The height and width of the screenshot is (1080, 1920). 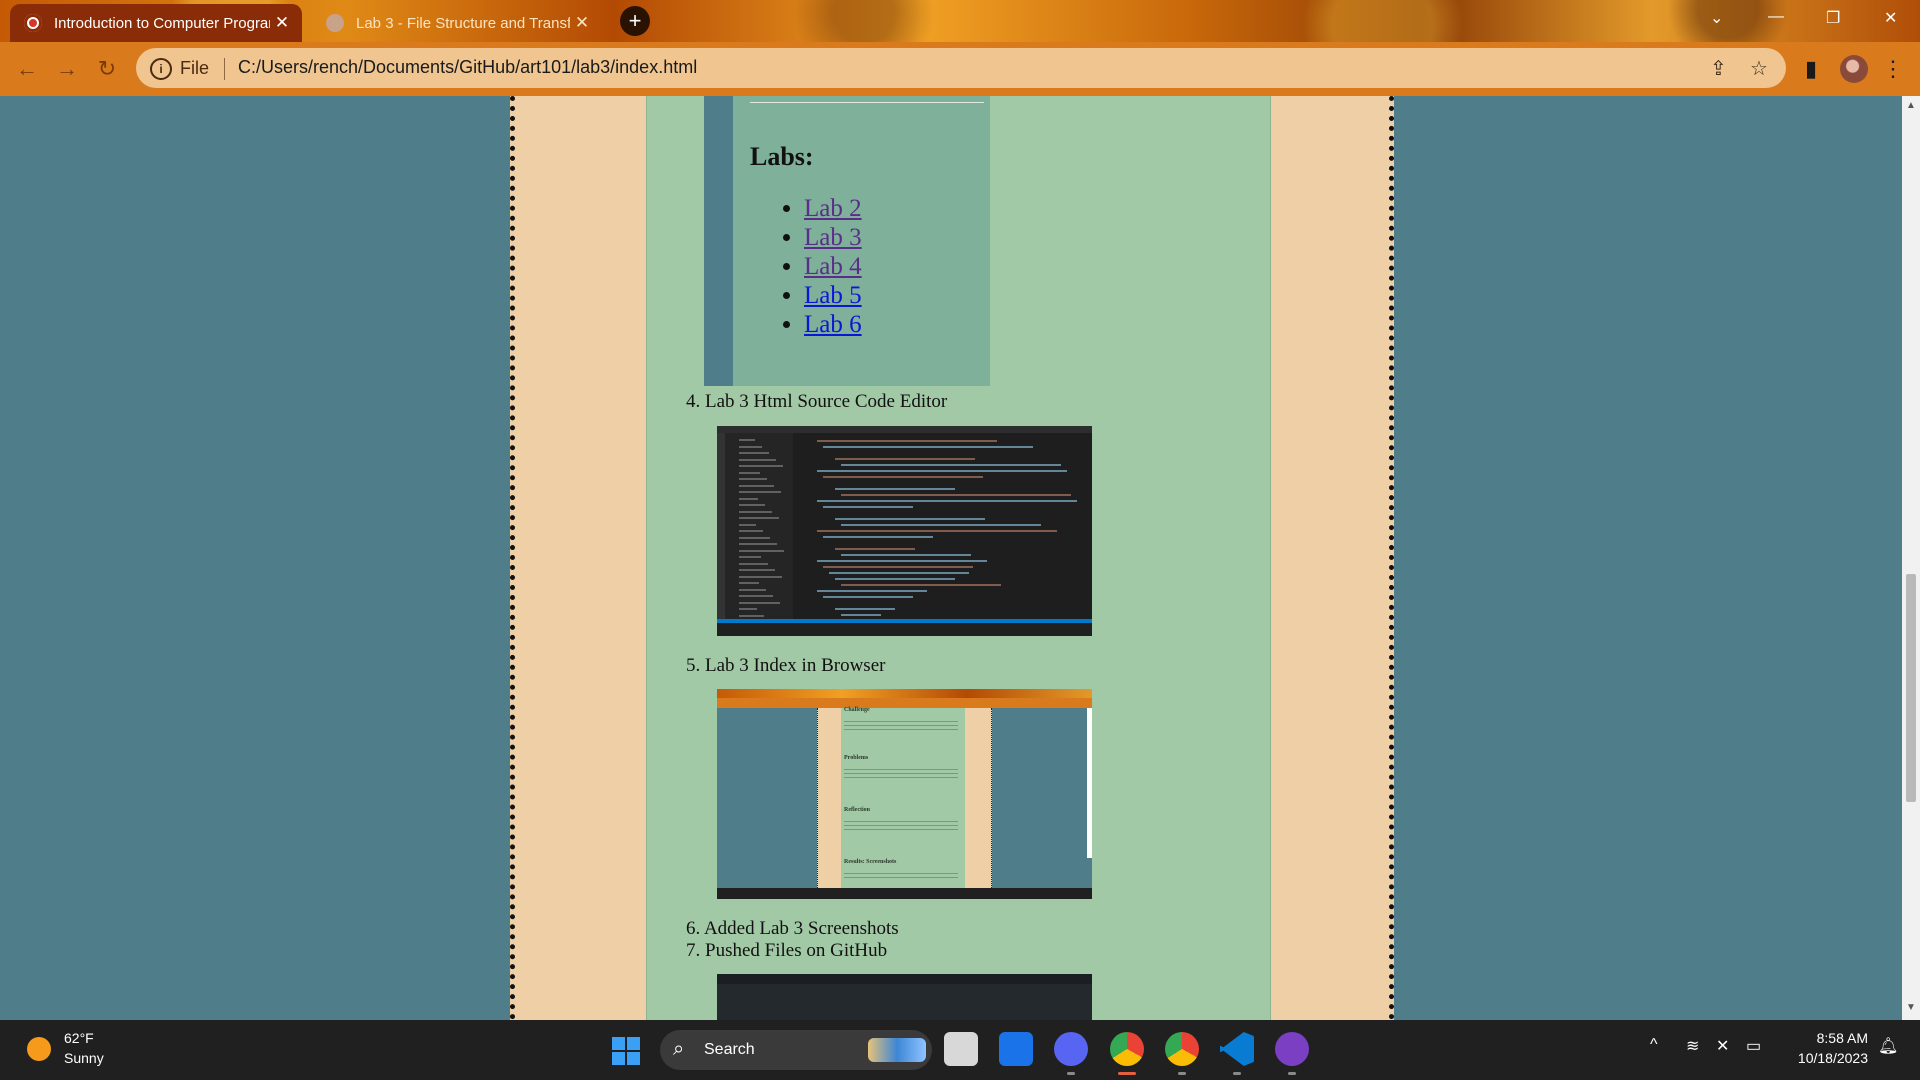 I want to click on weather-condition: Sunny, so click(x=84, y=1058).